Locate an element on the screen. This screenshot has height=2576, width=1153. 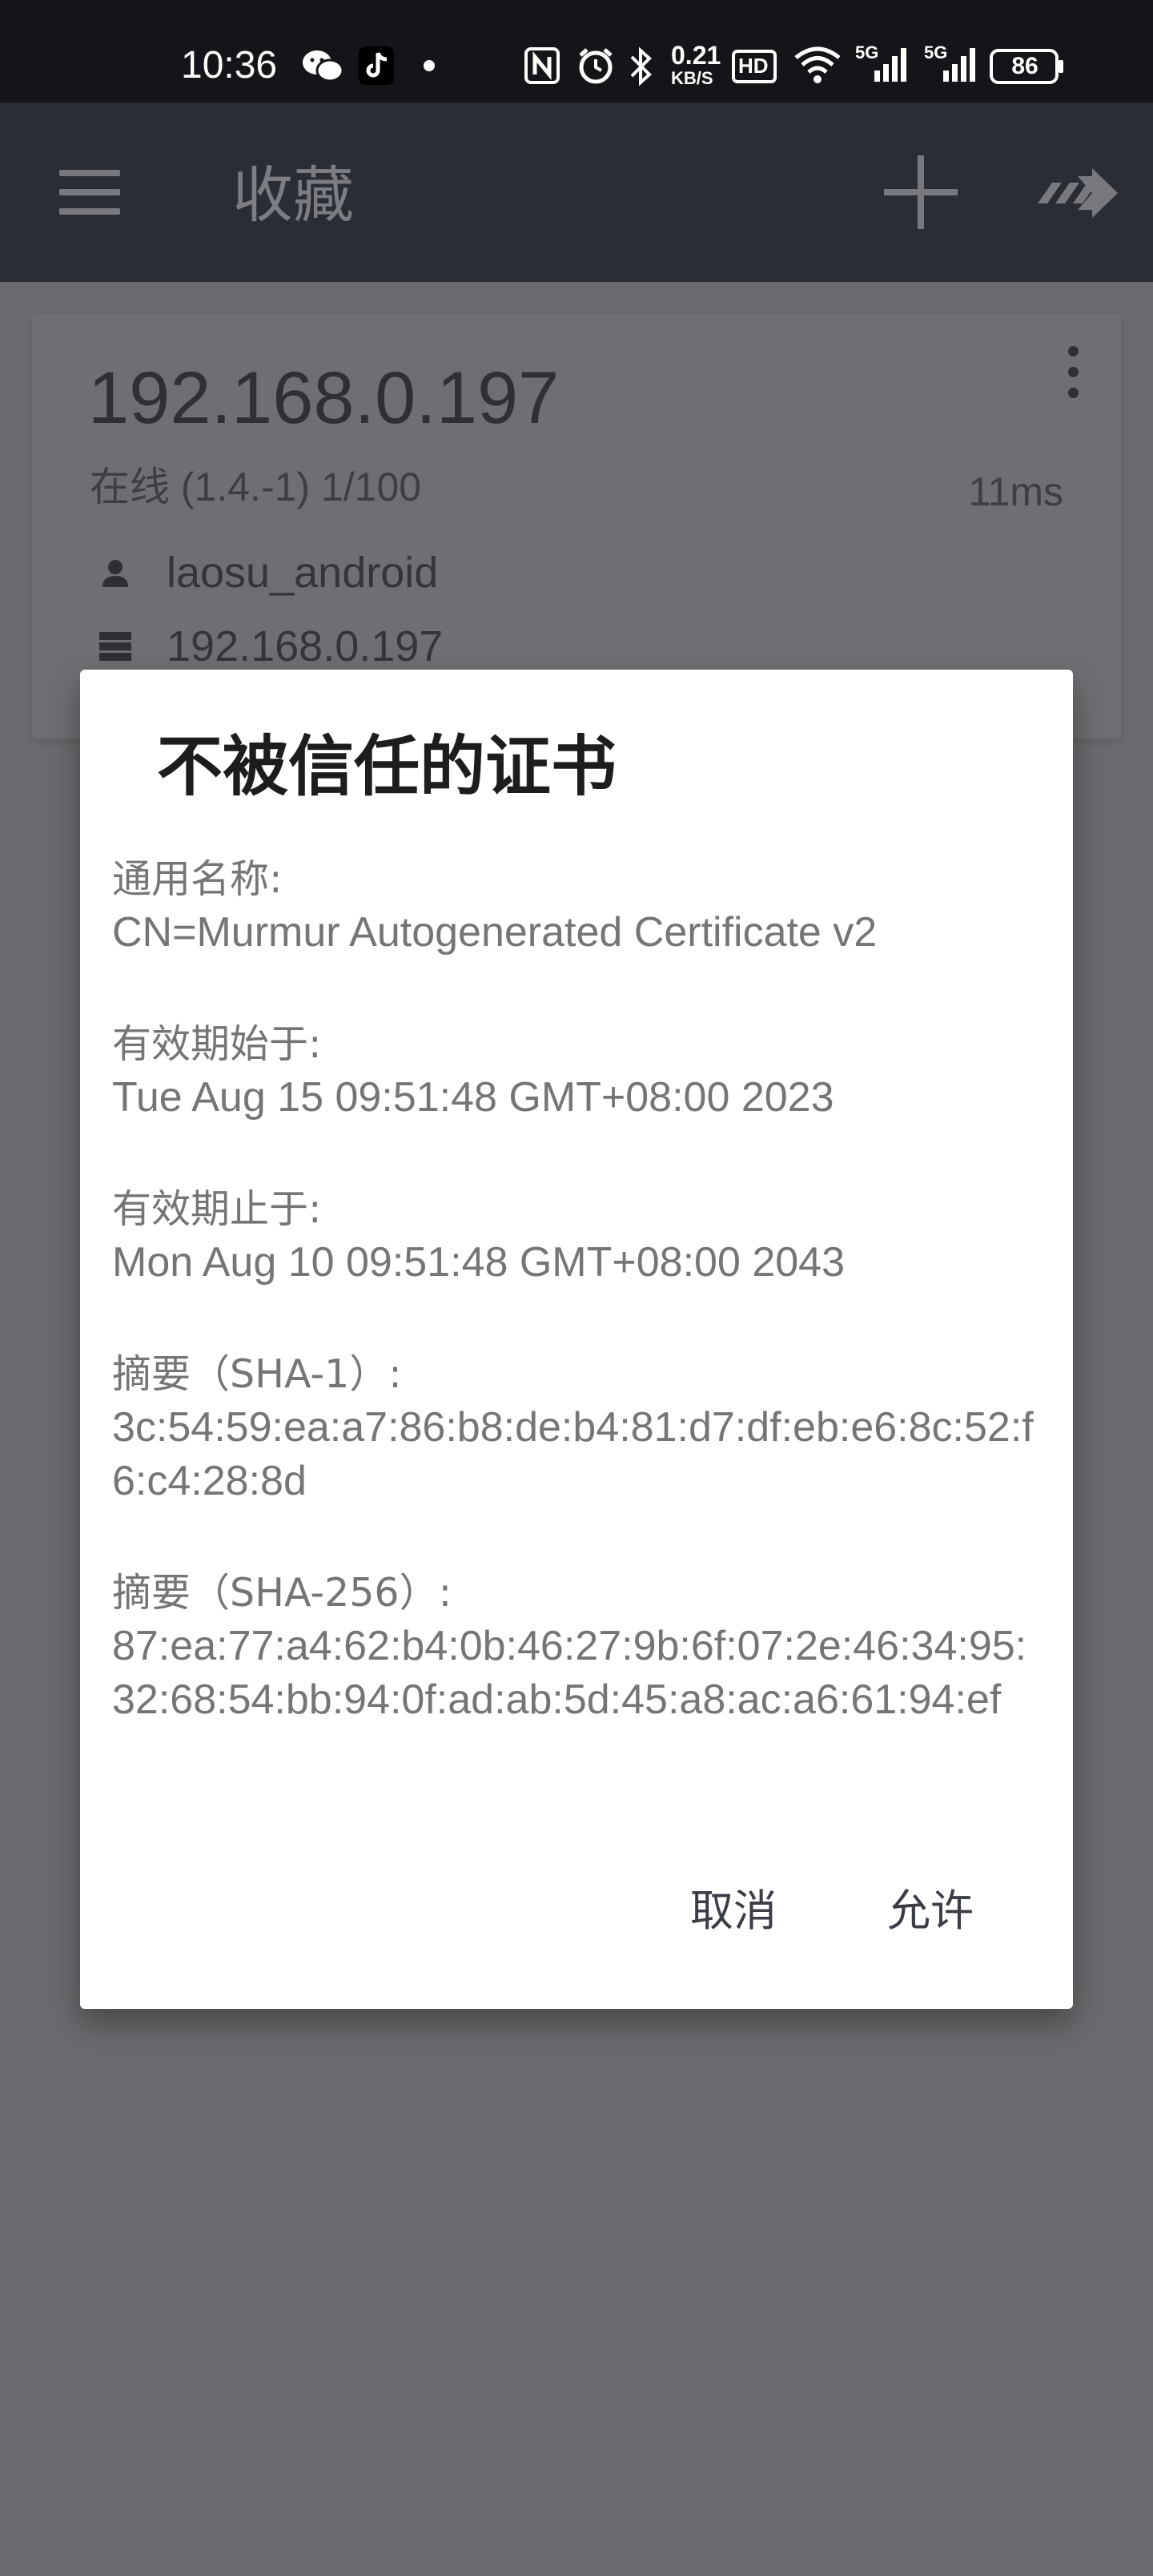
field-value: CN=Murmur Autogenerated Certificate v2 is located at coordinates (495, 933).